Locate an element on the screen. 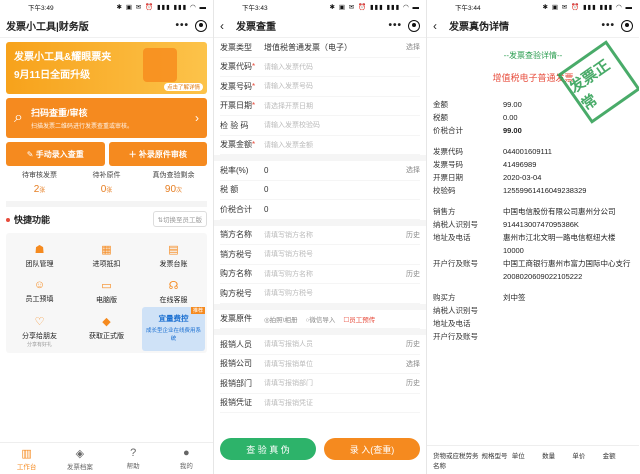 Image resolution: width=640 pixels, height=474 pixels. grid-item-share: ♡ 分享给朋友 分享有好礼 is located at coordinates (39, 331).